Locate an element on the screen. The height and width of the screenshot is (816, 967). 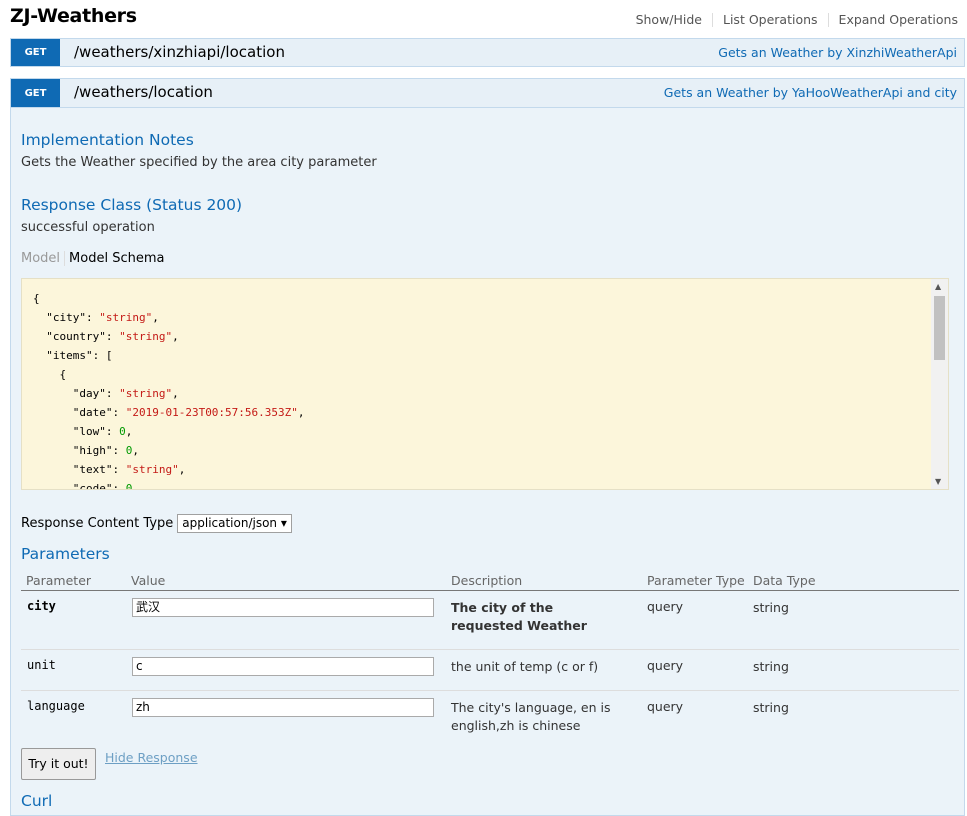
response-content-type-select: application/json ▾ is located at coordinates (234, 523).